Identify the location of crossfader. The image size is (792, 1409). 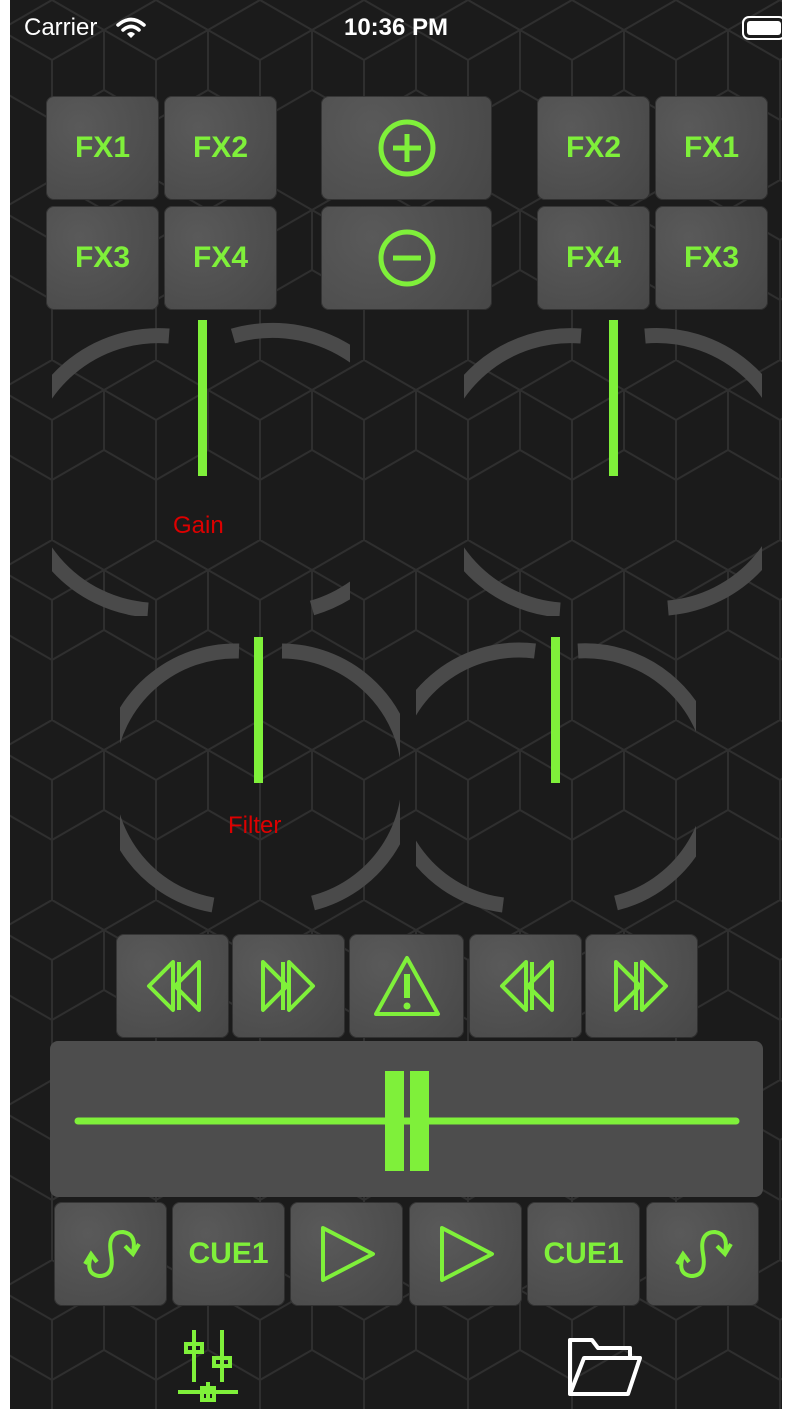
(406, 1119).